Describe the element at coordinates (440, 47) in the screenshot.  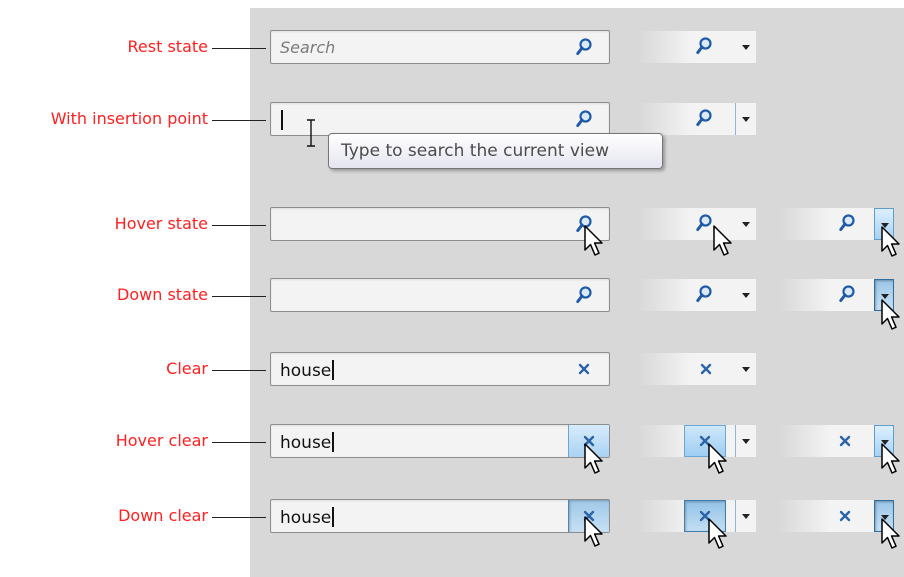
I see `search-box: Search` at that location.